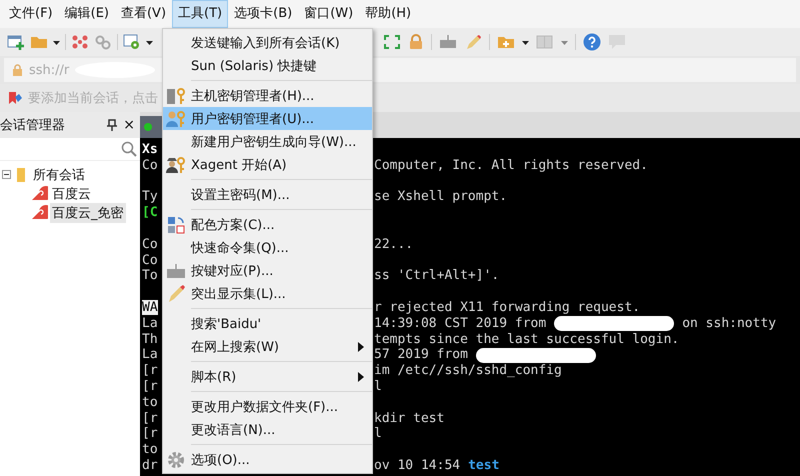 The width and height of the screenshot is (800, 476). Describe the element at coordinates (59, 174) in the screenshot. I see `tree-item: 所有会话` at that location.